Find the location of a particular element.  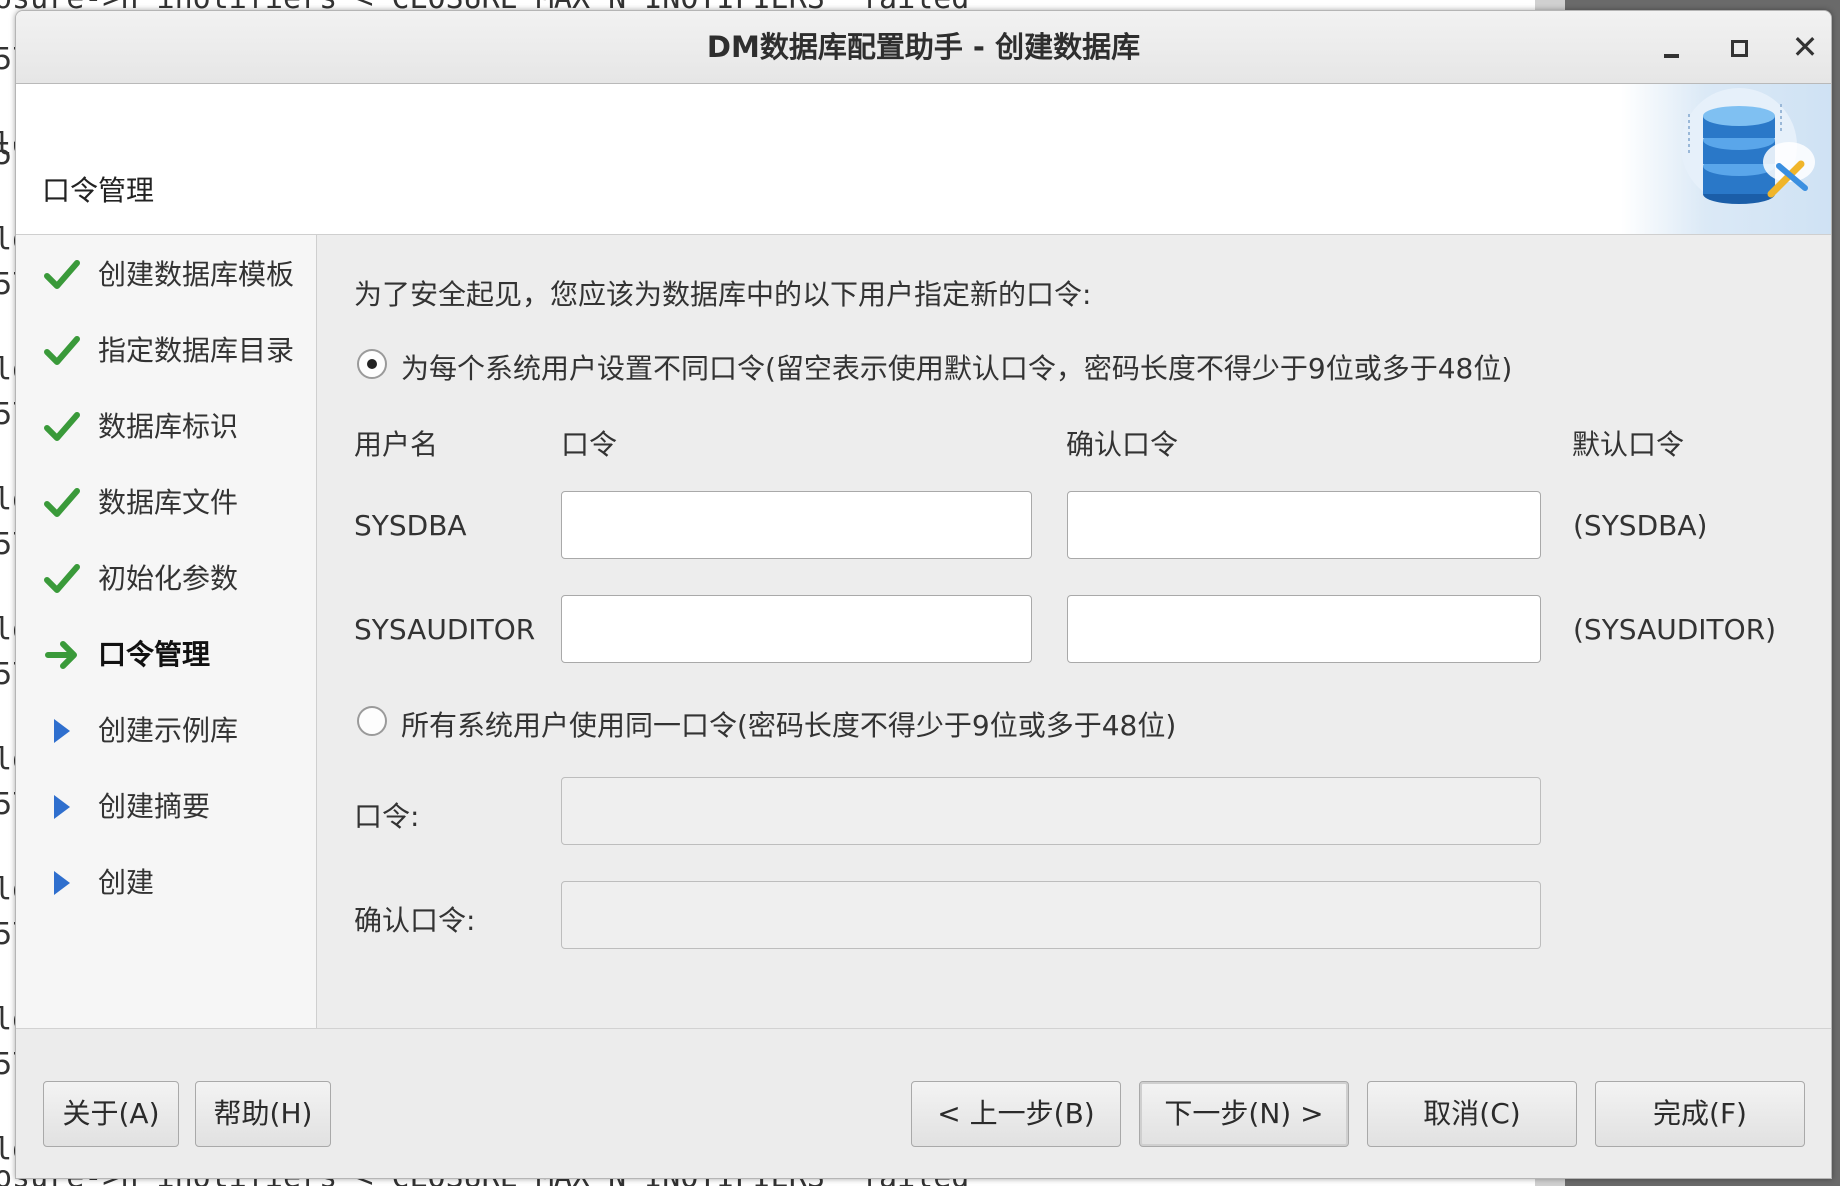

step-label: 初始化参数 is located at coordinates (168, 578).